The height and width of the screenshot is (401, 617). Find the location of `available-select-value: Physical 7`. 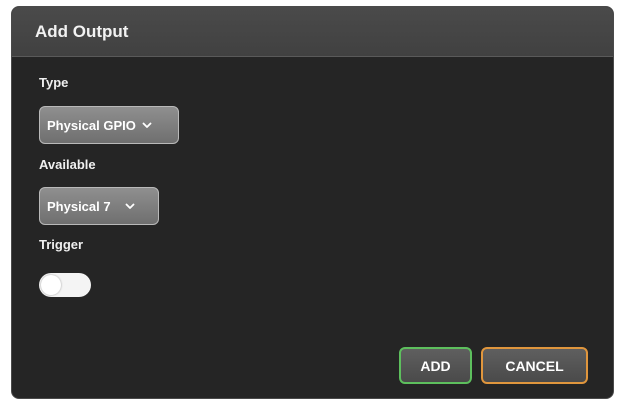

available-select-value: Physical 7 is located at coordinates (79, 206).